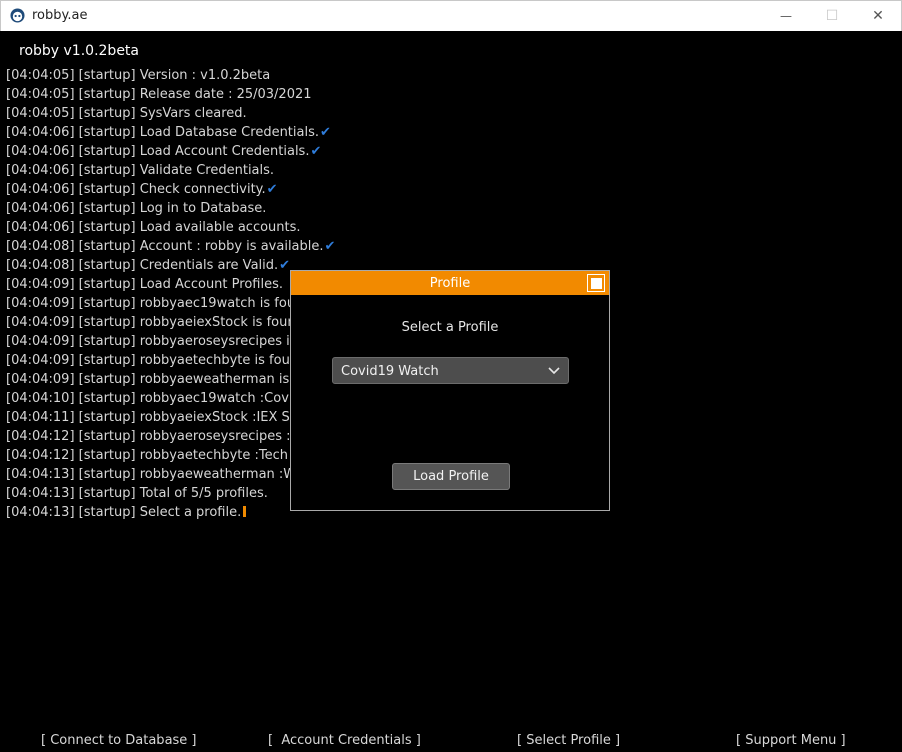 This screenshot has width=902, height=752. What do you see at coordinates (119, 740) in the screenshot?
I see `connect-database-button: [ Connect to Database ]` at bounding box center [119, 740].